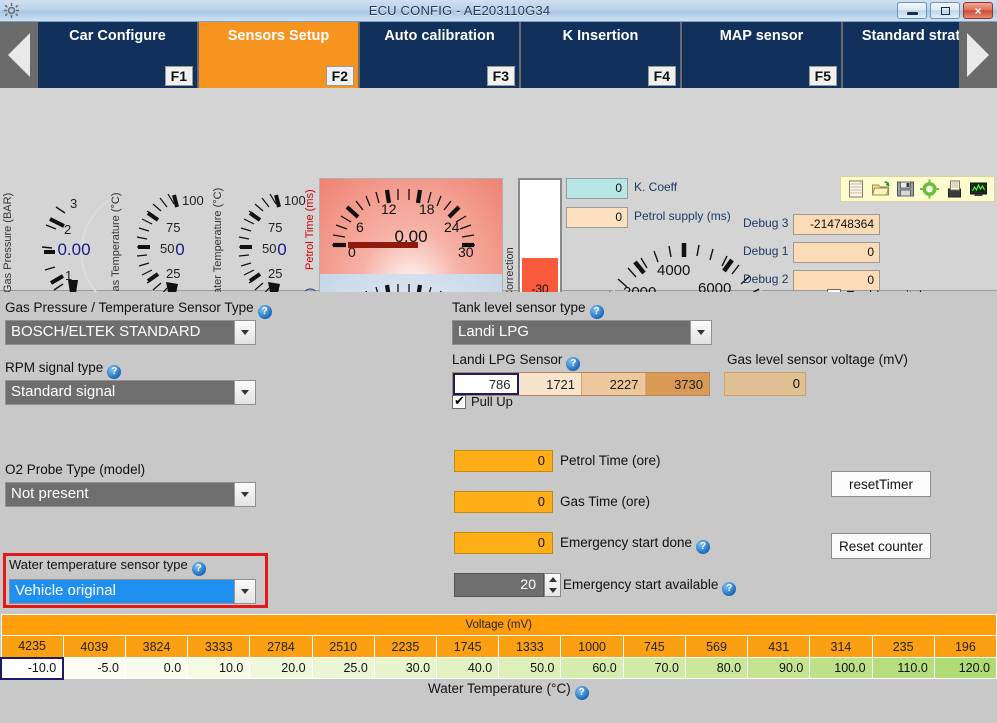 The height and width of the screenshot is (723, 997). I want to click on landi-sensor-cell-1: 1721, so click(550, 384).